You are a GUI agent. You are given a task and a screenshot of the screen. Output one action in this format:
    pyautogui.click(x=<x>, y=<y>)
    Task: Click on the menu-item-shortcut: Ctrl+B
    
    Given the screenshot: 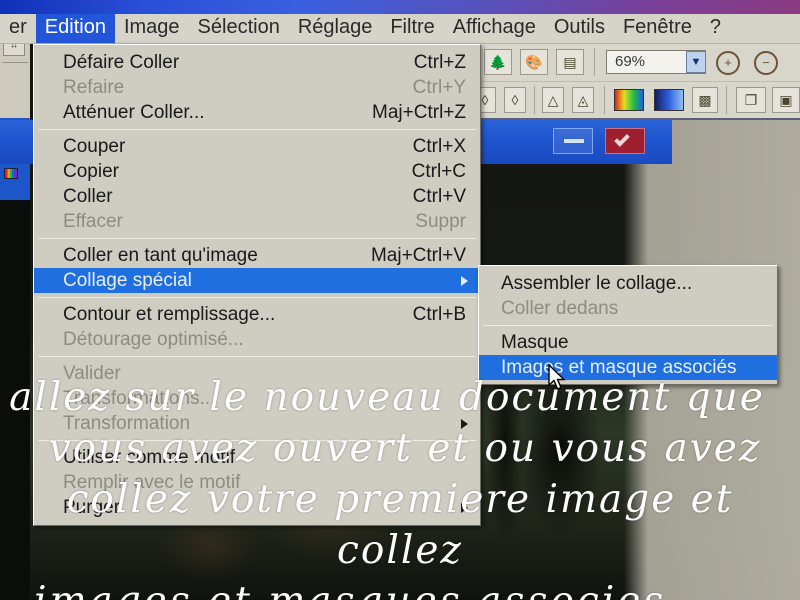 What is the action you would take?
    pyautogui.click(x=439, y=314)
    